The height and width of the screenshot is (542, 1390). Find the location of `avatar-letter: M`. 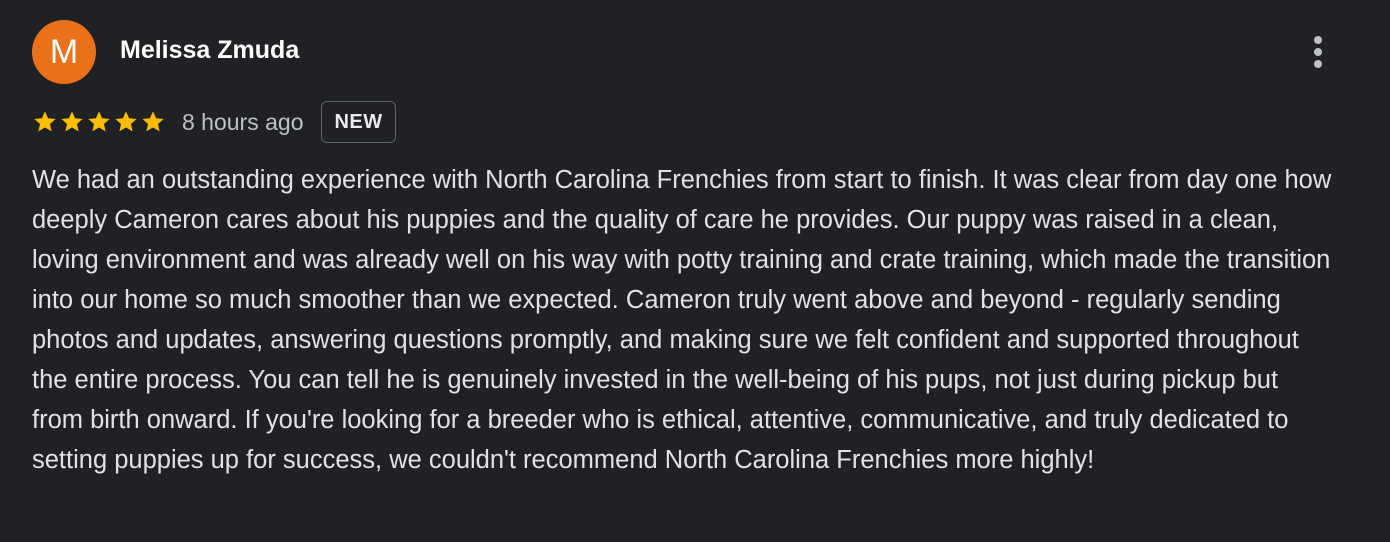

avatar-letter: M is located at coordinates (64, 52).